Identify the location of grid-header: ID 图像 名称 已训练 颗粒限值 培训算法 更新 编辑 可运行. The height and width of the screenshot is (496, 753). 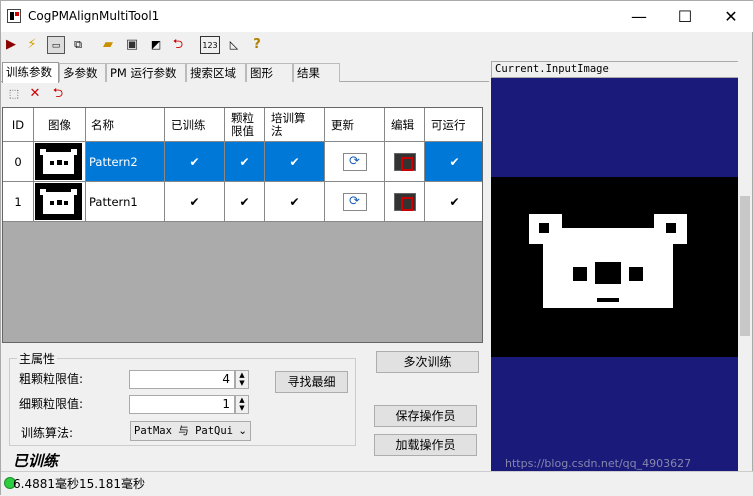
(242, 125).